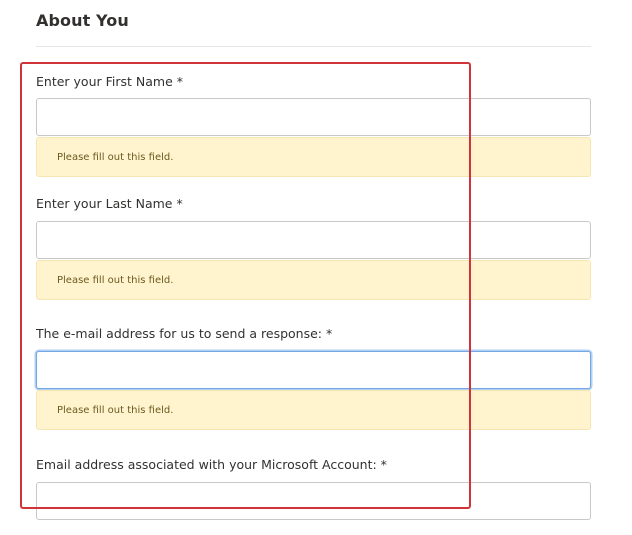  Describe the element at coordinates (313, 370) in the screenshot. I see `response-email-input` at that location.